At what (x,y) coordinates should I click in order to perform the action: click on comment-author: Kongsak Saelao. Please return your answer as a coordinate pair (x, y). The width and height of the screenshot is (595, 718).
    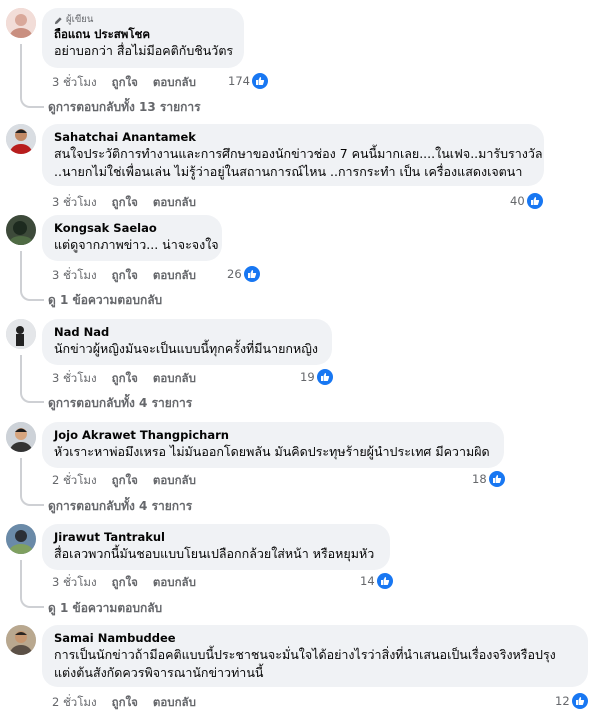
    Looking at the image, I should click on (132, 228).